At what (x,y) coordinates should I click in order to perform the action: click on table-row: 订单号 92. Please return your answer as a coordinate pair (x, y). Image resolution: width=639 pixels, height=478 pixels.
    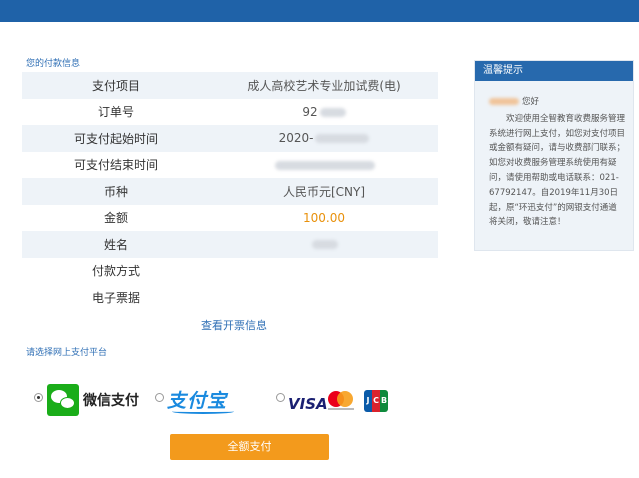
    Looking at the image, I should click on (230, 112).